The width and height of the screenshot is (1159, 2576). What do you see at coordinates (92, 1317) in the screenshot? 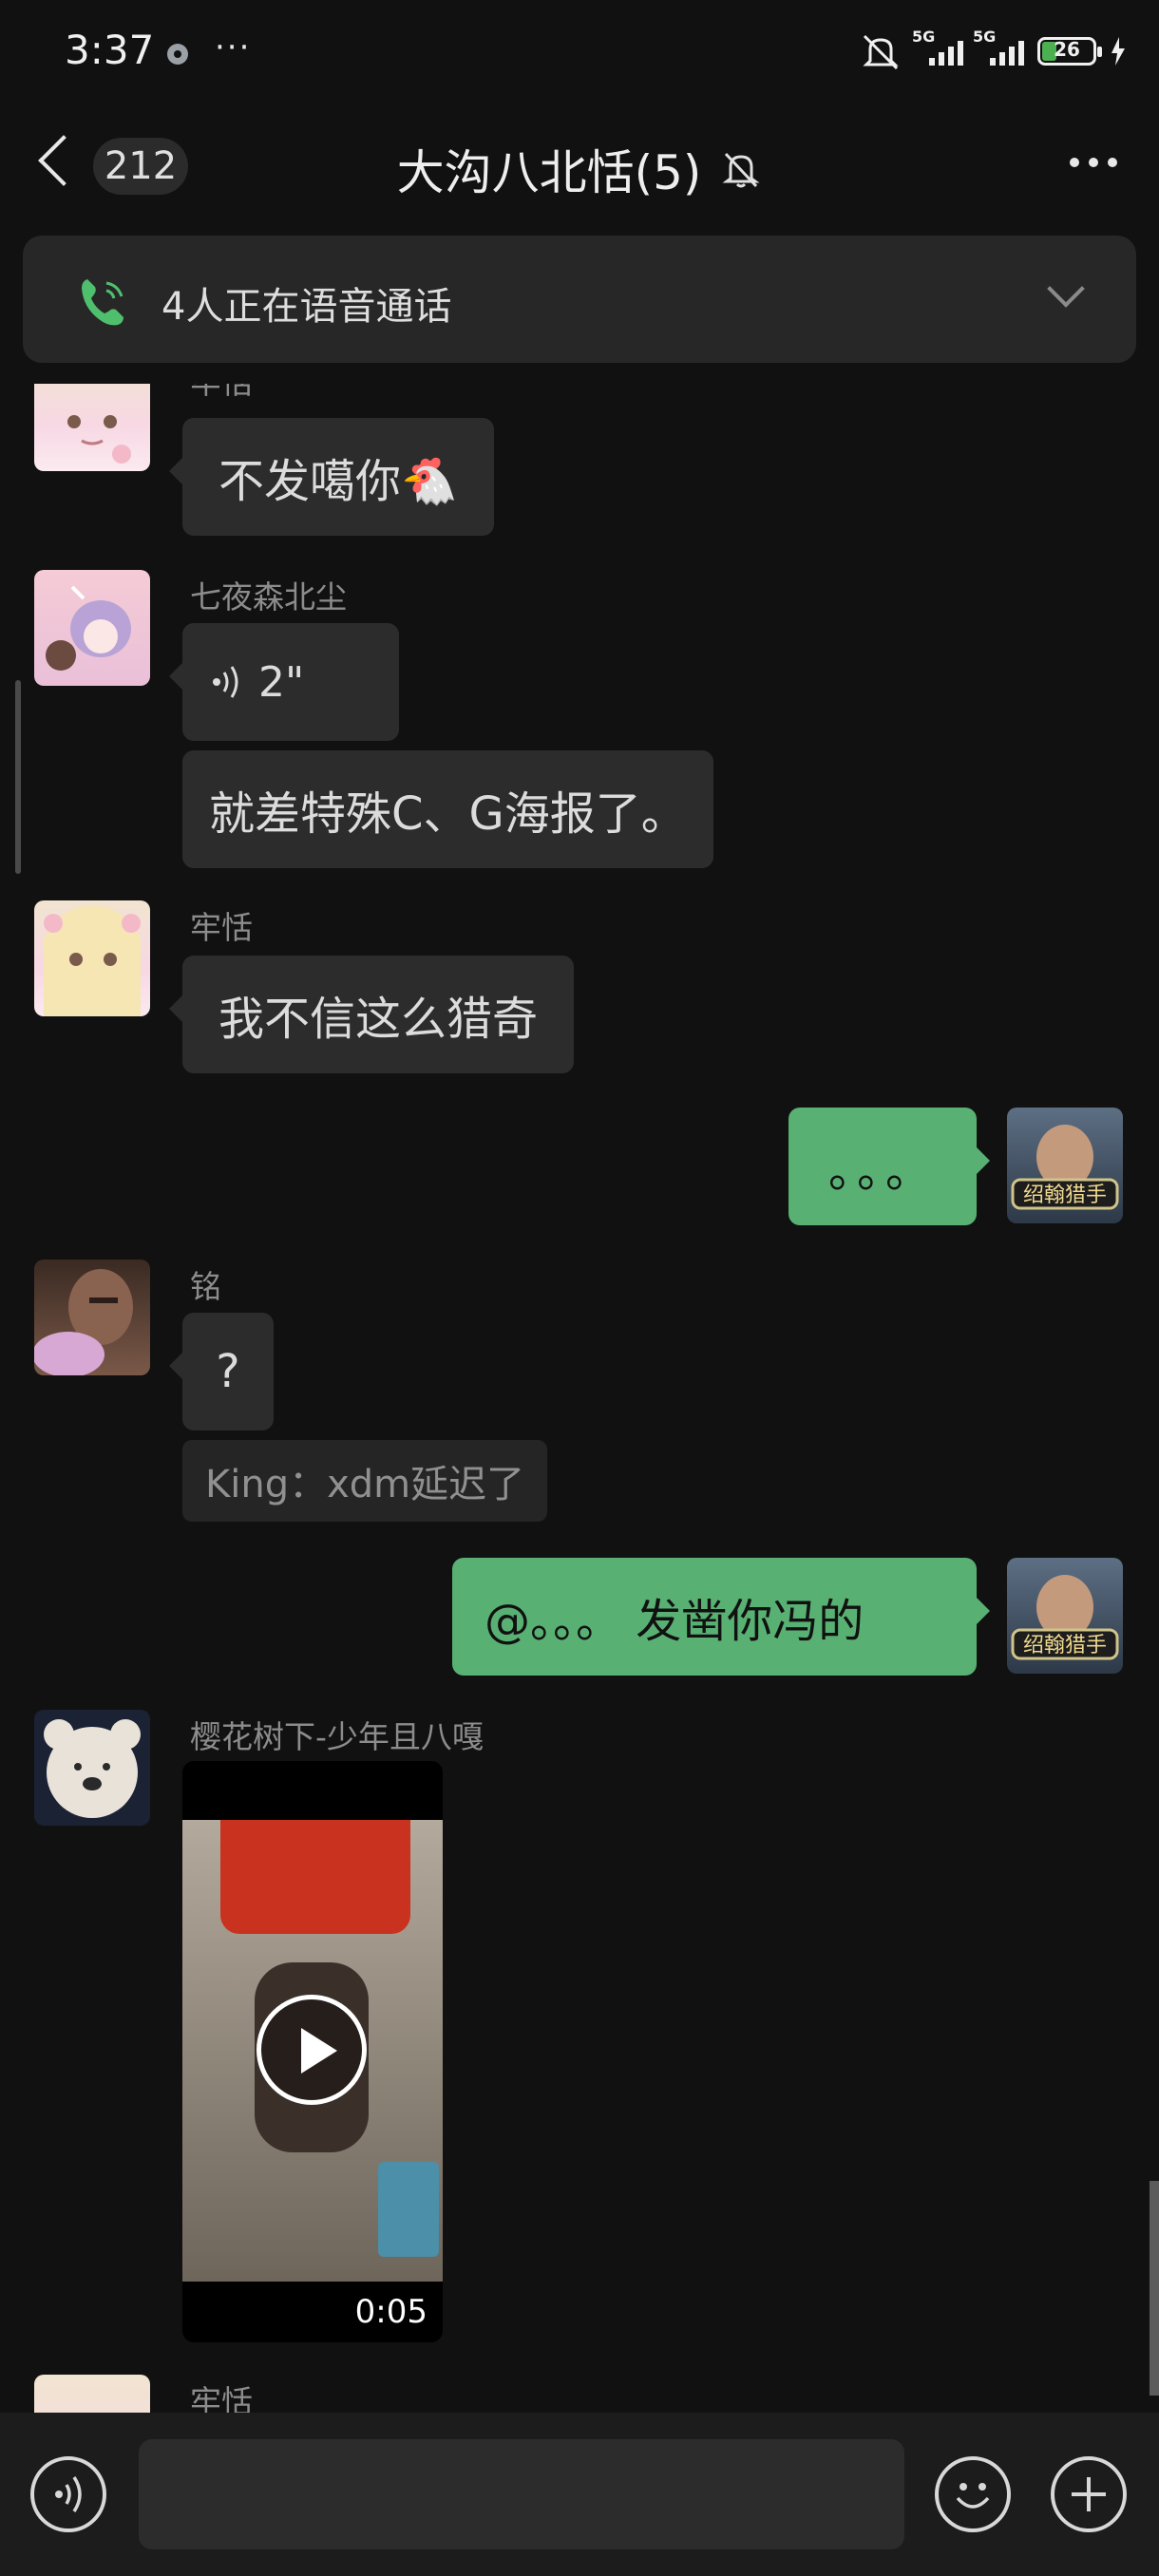
I see `avatar-ming` at bounding box center [92, 1317].